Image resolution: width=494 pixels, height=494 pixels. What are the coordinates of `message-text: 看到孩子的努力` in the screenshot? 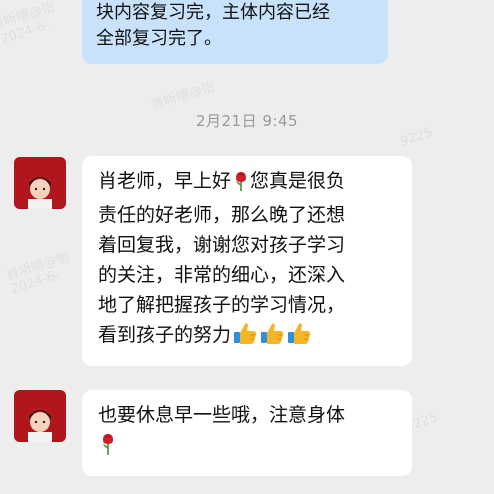 It's located at (165, 335).